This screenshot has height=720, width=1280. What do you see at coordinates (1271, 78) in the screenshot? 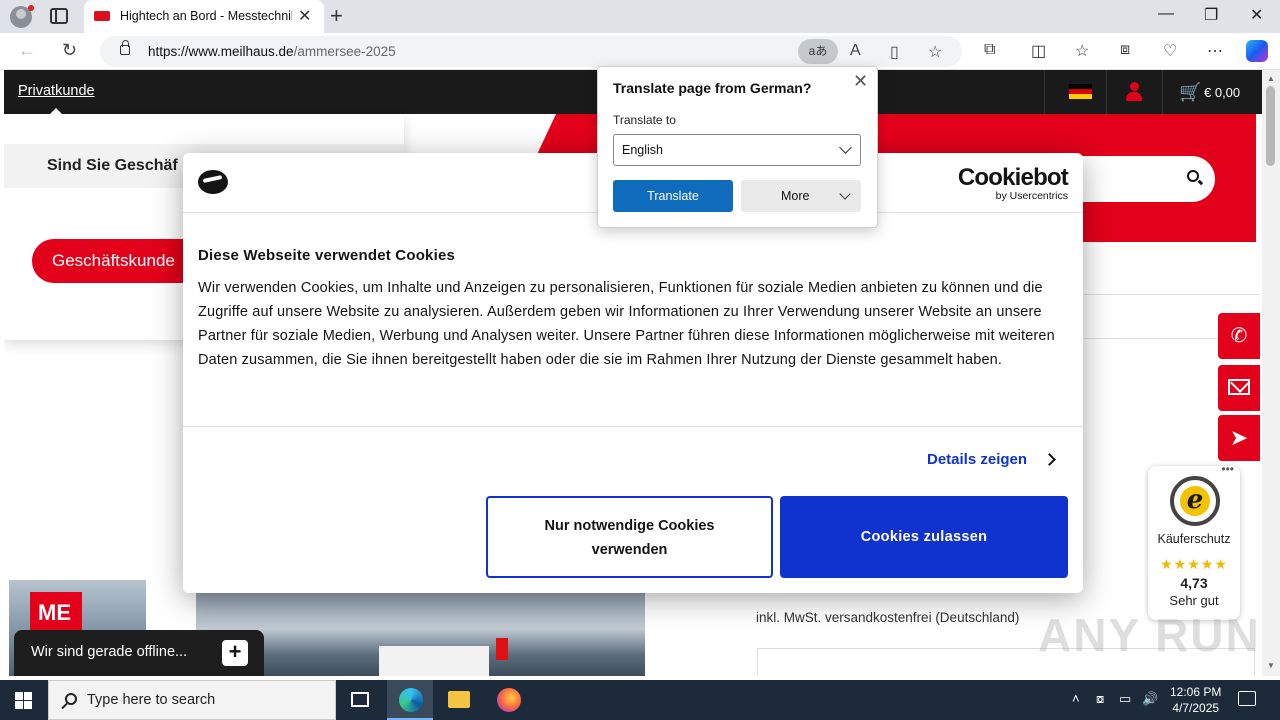
I see `scroll-up-icon: ▲` at bounding box center [1271, 78].